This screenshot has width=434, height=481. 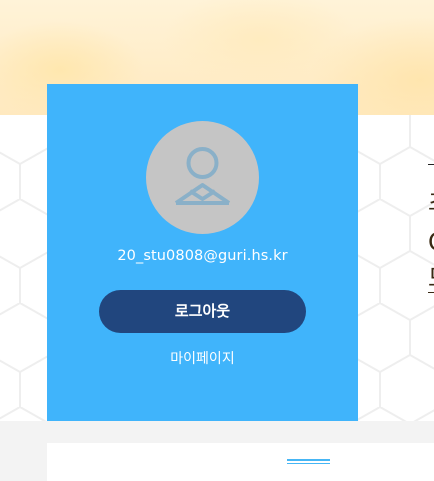 I want to click on active-tab-indicator, so click(x=308, y=461).